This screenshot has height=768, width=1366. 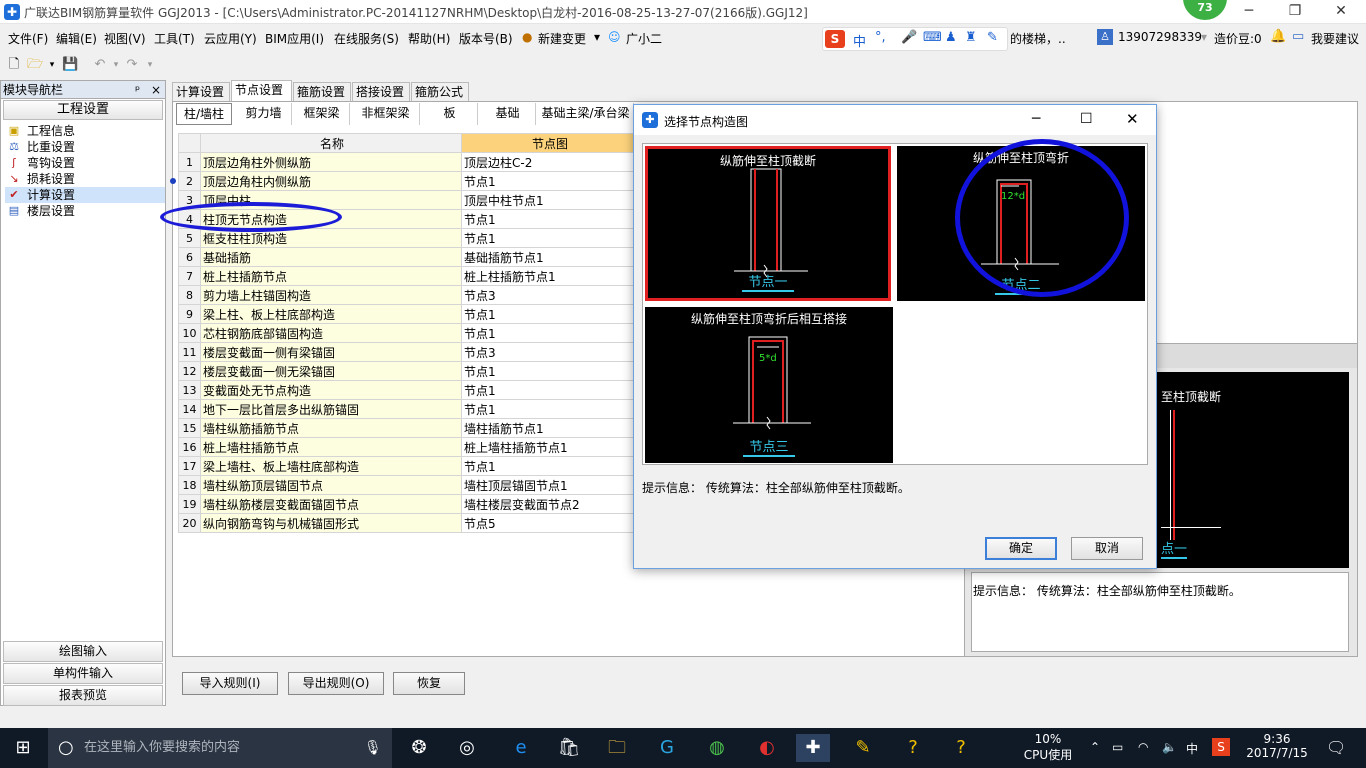 What do you see at coordinates (125, 38) in the screenshot?
I see `menu-view: 视图(V)` at bounding box center [125, 38].